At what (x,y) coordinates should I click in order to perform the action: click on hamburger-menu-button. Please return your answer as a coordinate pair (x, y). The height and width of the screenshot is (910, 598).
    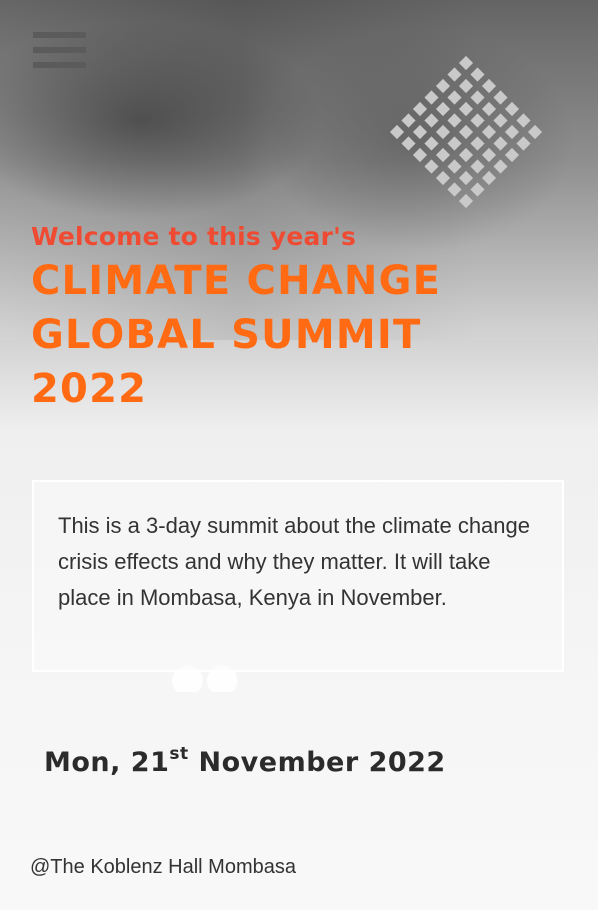
    Looking at the image, I should click on (59, 50).